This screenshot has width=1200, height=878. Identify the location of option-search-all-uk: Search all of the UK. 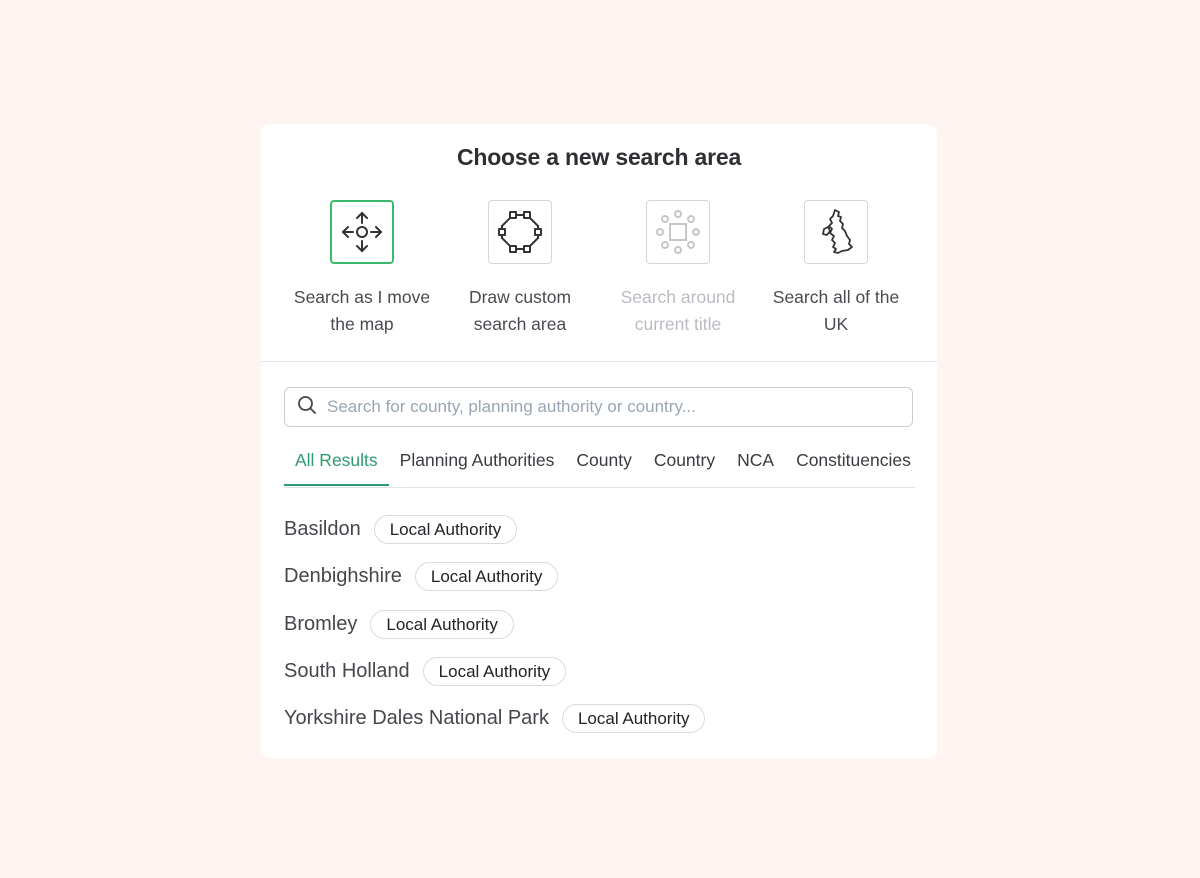
(836, 269).